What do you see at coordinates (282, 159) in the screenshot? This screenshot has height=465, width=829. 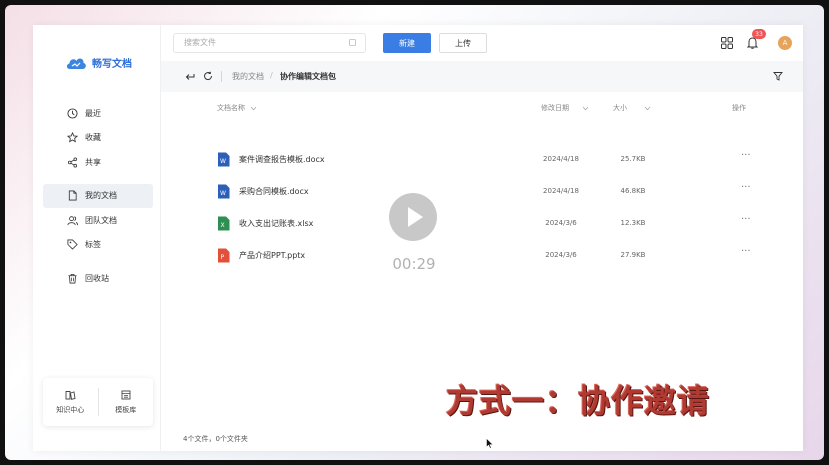 I see `file-name: 案件调查报告模板.docx` at bounding box center [282, 159].